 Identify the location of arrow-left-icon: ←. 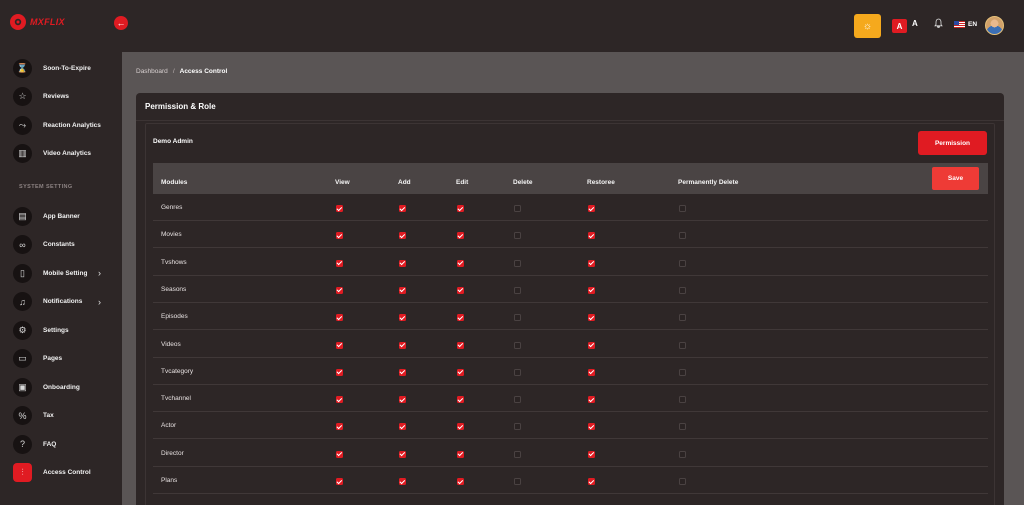
(121, 23).